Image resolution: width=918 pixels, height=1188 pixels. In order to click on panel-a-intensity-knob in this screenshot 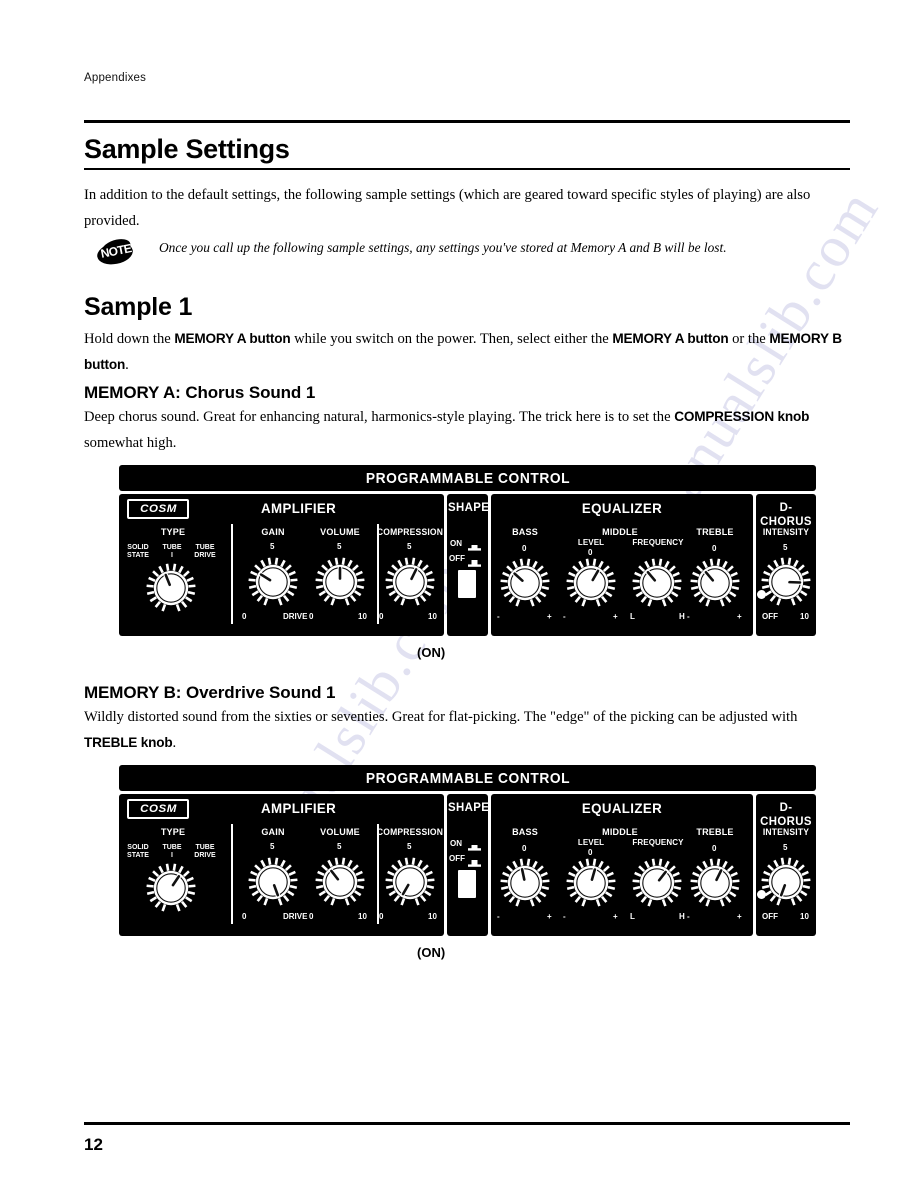, I will do `click(786, 582)`.